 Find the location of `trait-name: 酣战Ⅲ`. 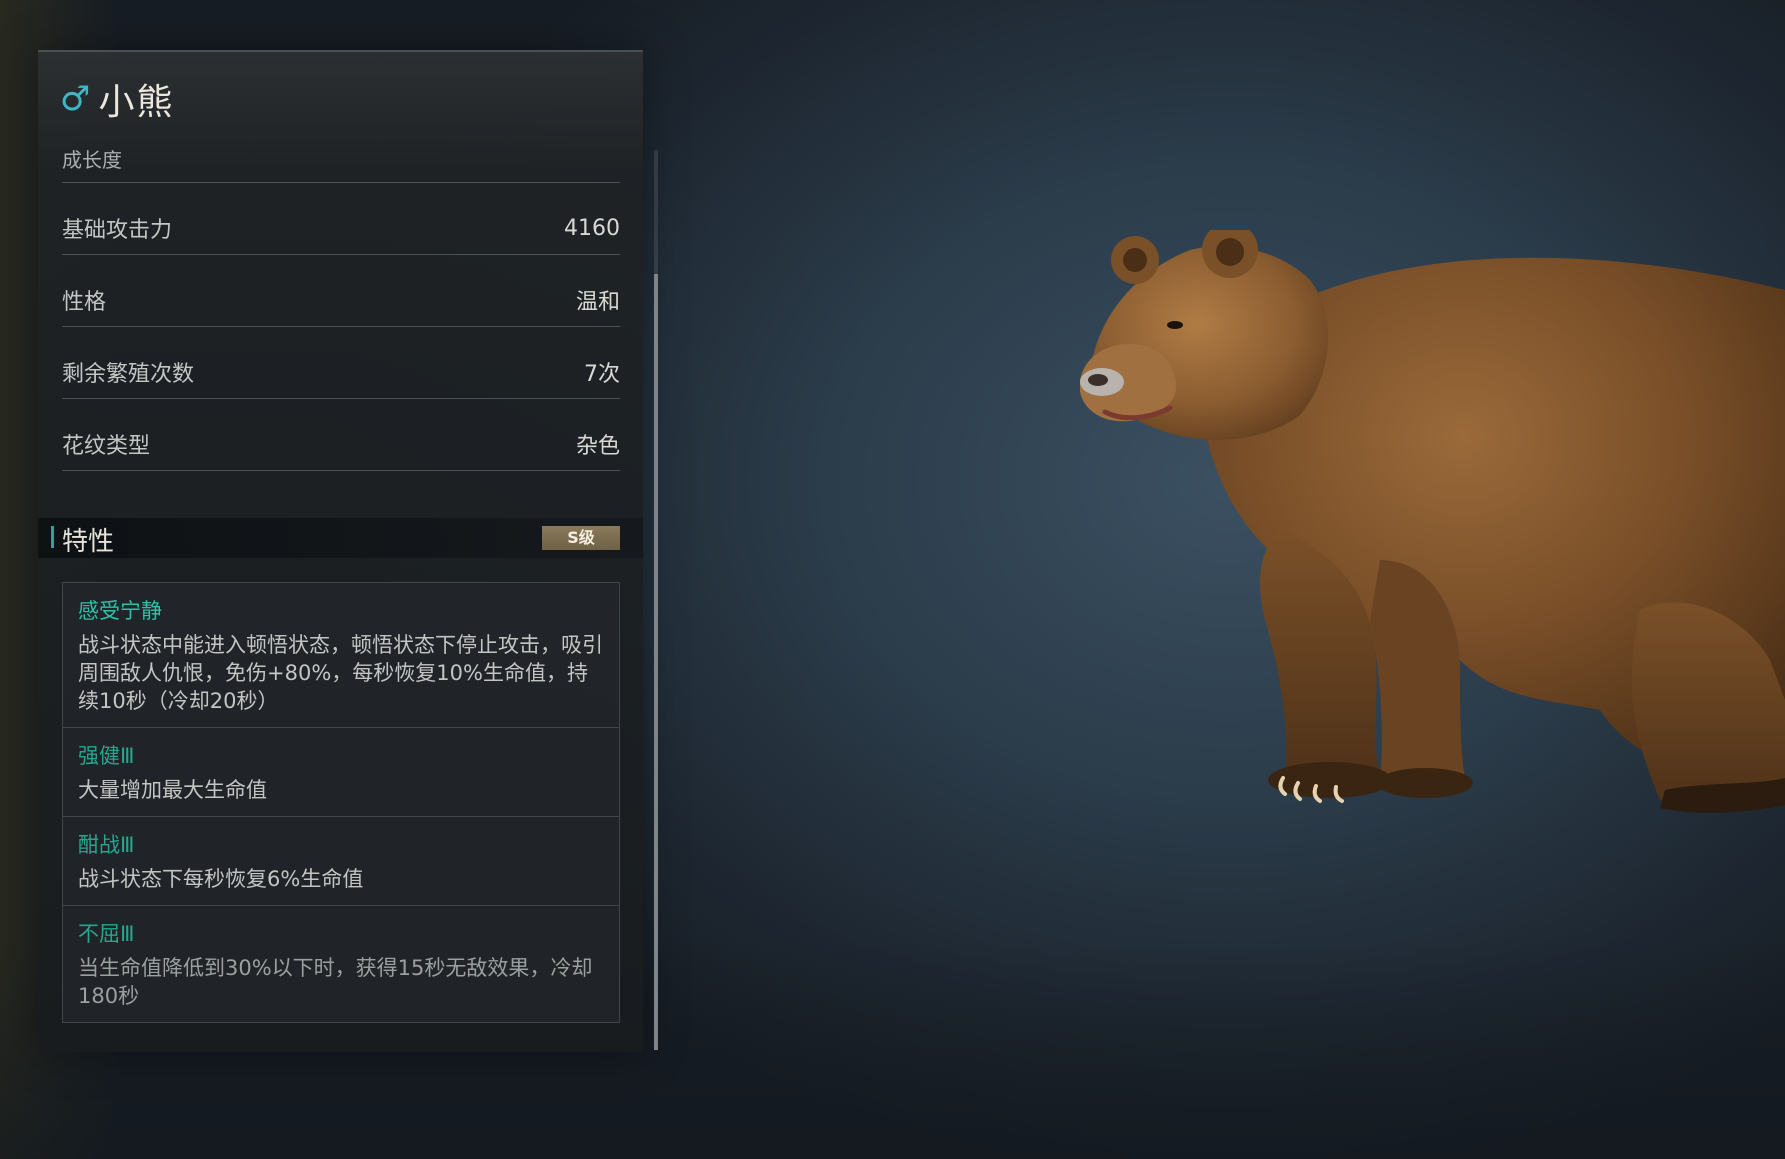

trait-name: 酣战Ⅲ is located at coordinates (106, 845).